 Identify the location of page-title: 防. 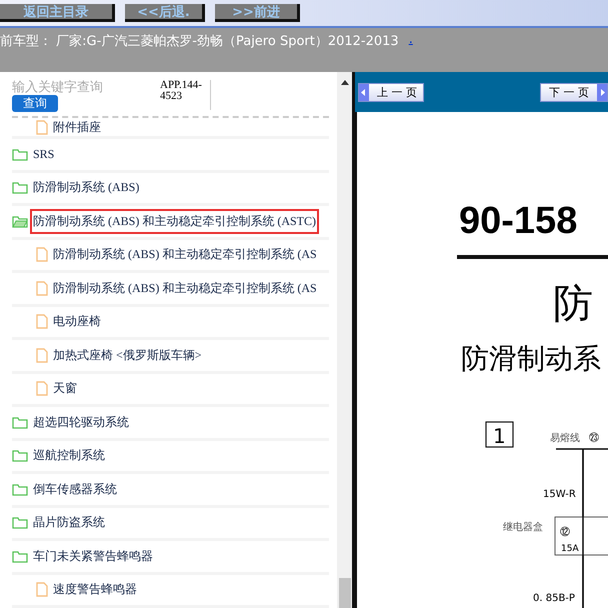
(573, 304).